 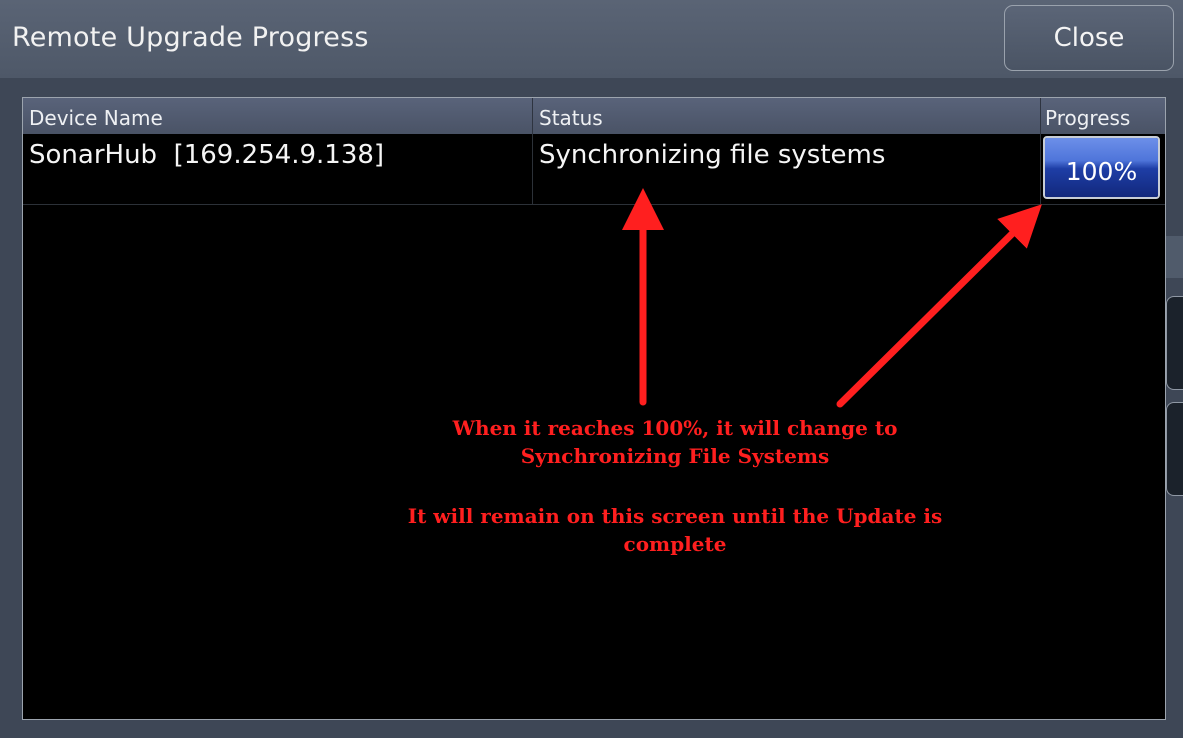 I want to click on annotation-line: Synchronizing File Systems, so click(x=675, y=456).